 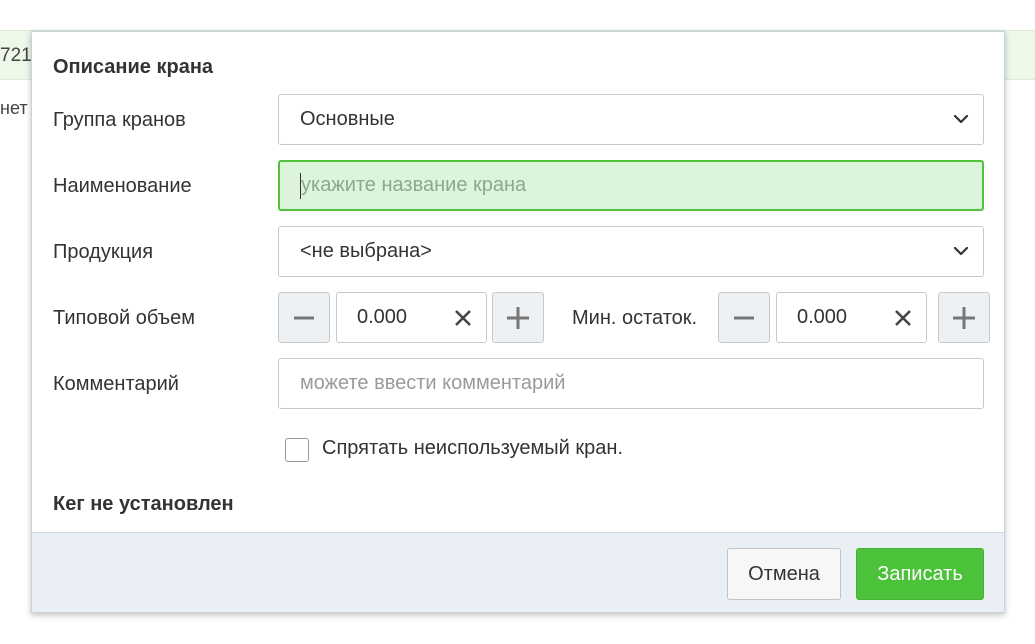 I want to click on min-stock-input: 0.000, so click(x=851, y=317).